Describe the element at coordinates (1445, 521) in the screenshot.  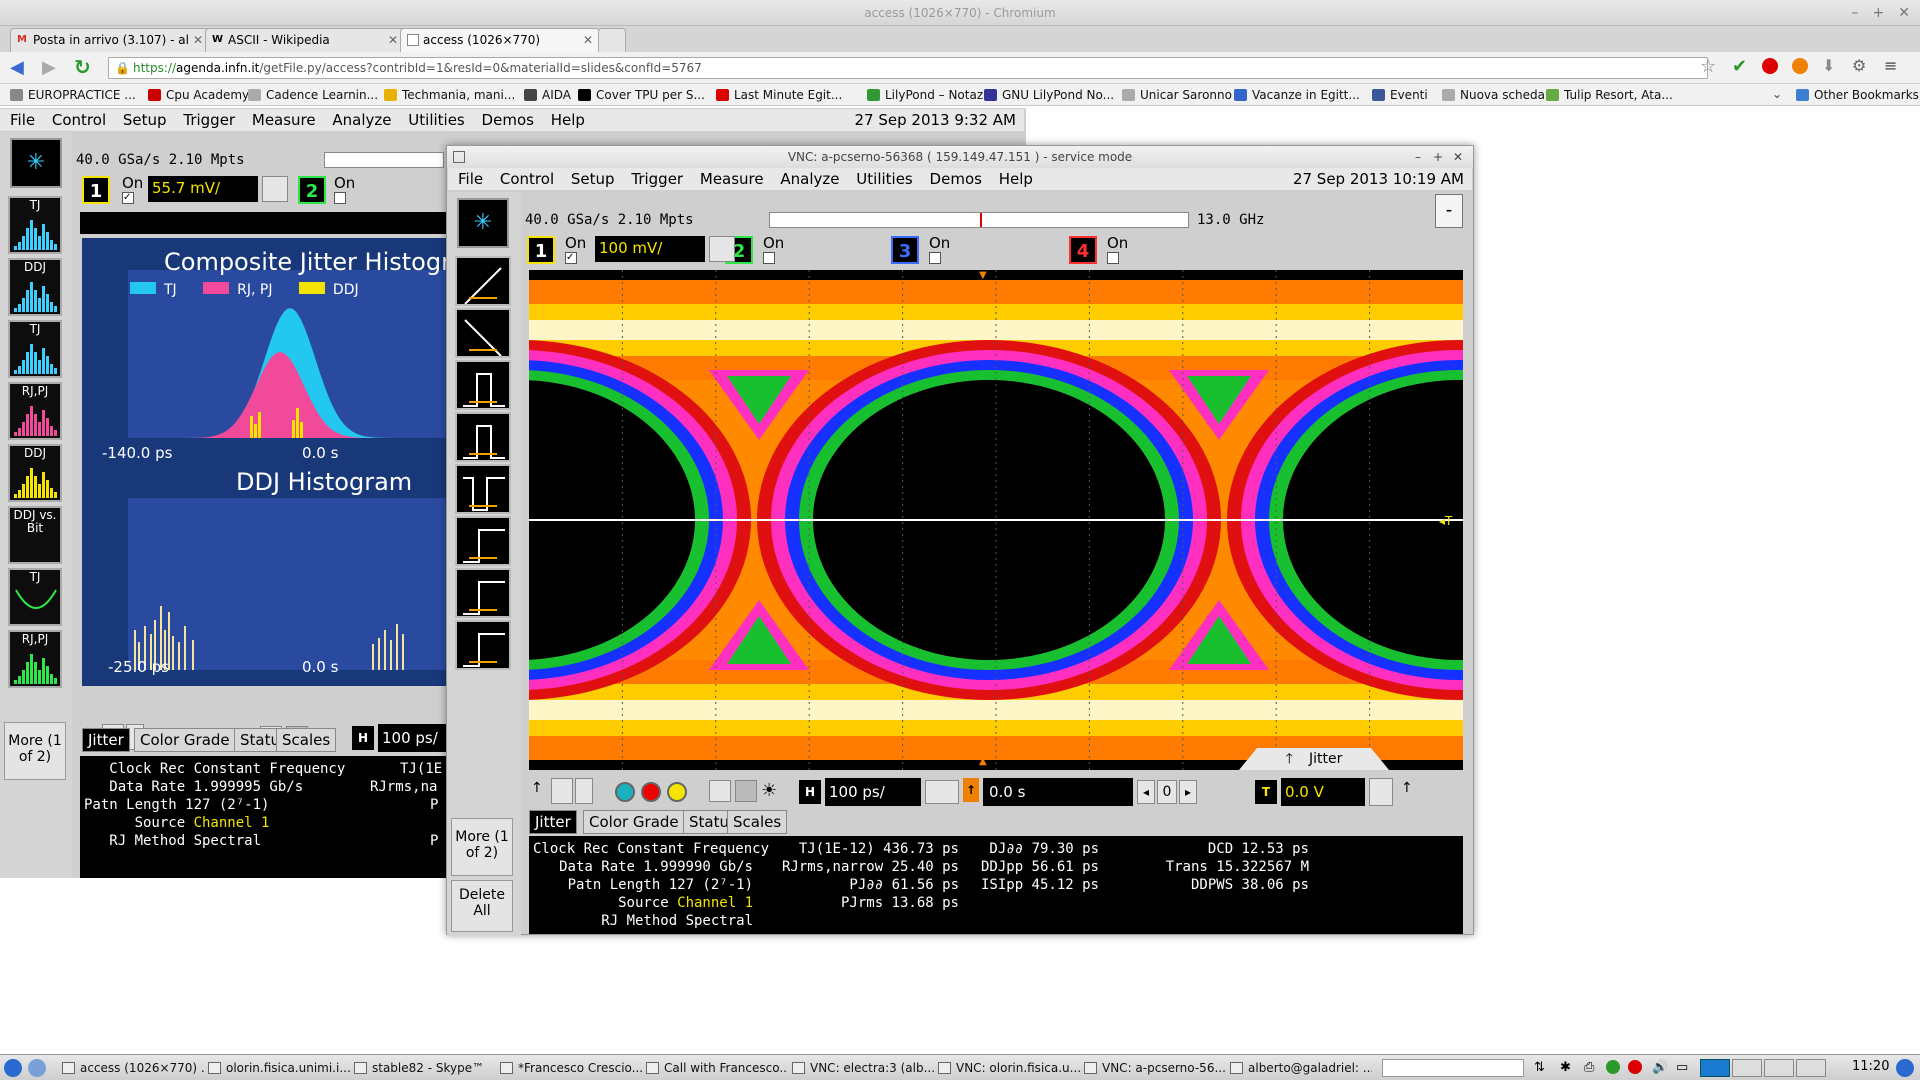
I see `trigger-level-marker: ◂T` at that location.